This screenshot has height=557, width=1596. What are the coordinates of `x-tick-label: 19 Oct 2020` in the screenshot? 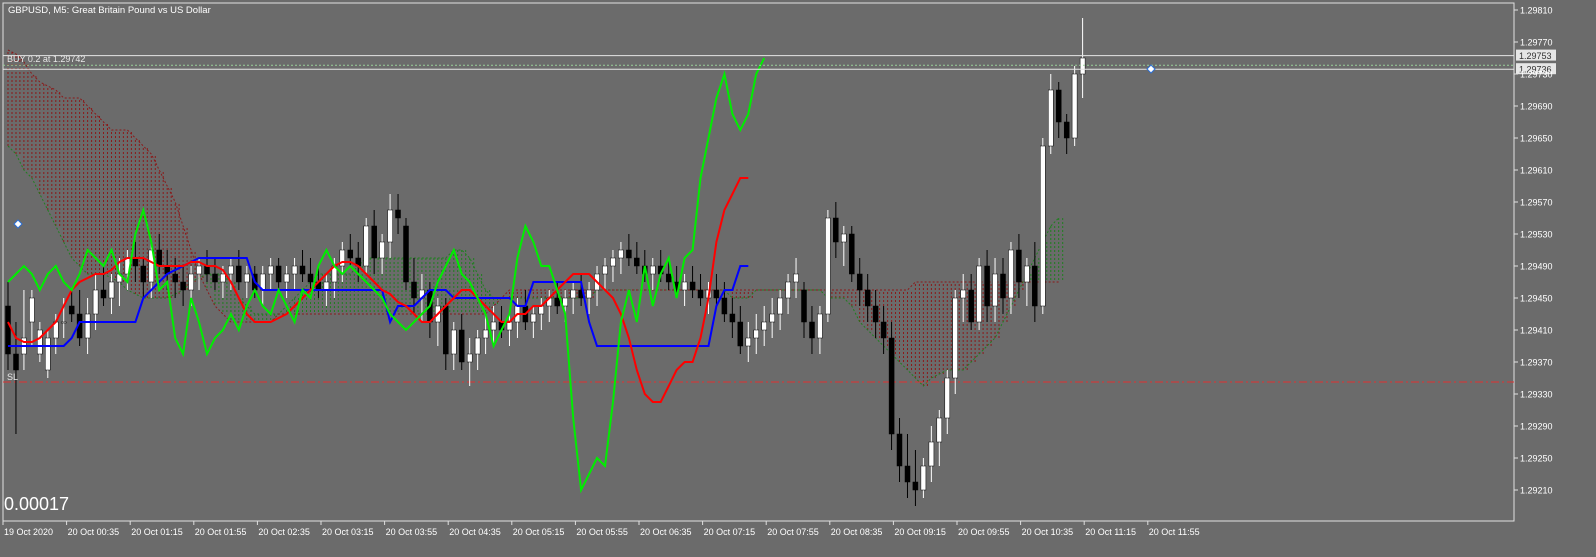 It's located at (28, 532).